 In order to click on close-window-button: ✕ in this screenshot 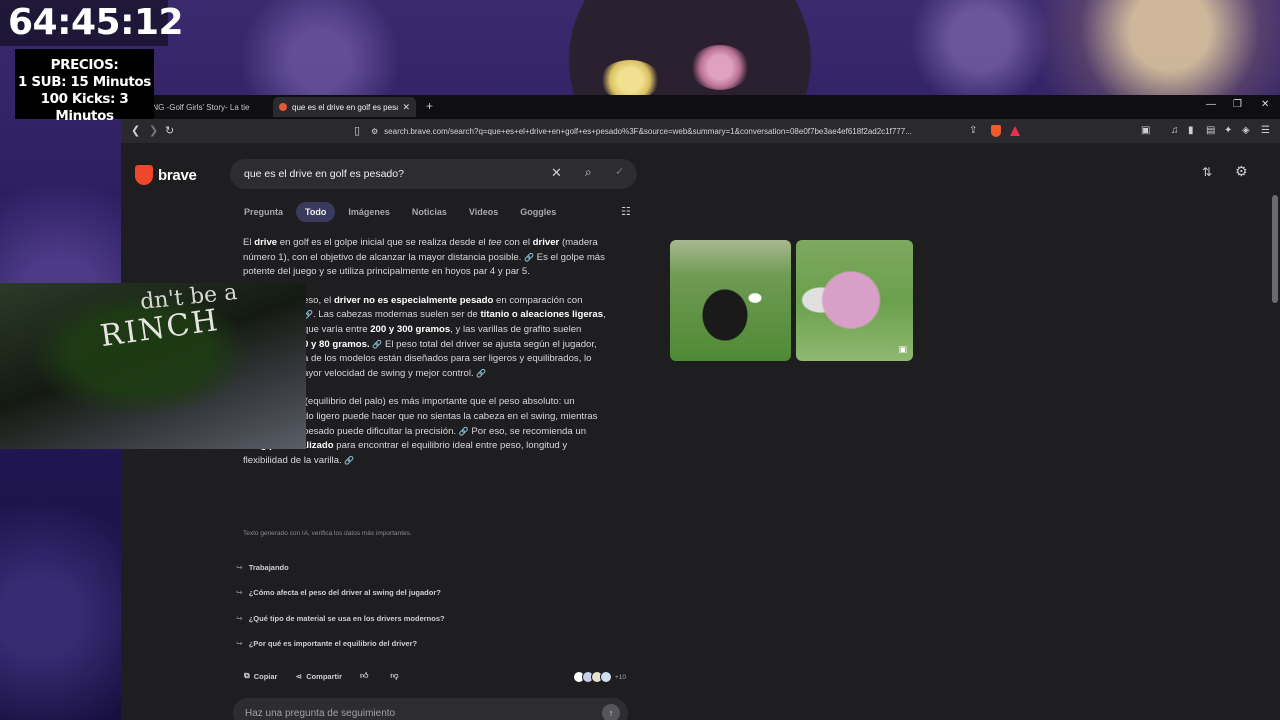, I will do `click(1265, 104)`.